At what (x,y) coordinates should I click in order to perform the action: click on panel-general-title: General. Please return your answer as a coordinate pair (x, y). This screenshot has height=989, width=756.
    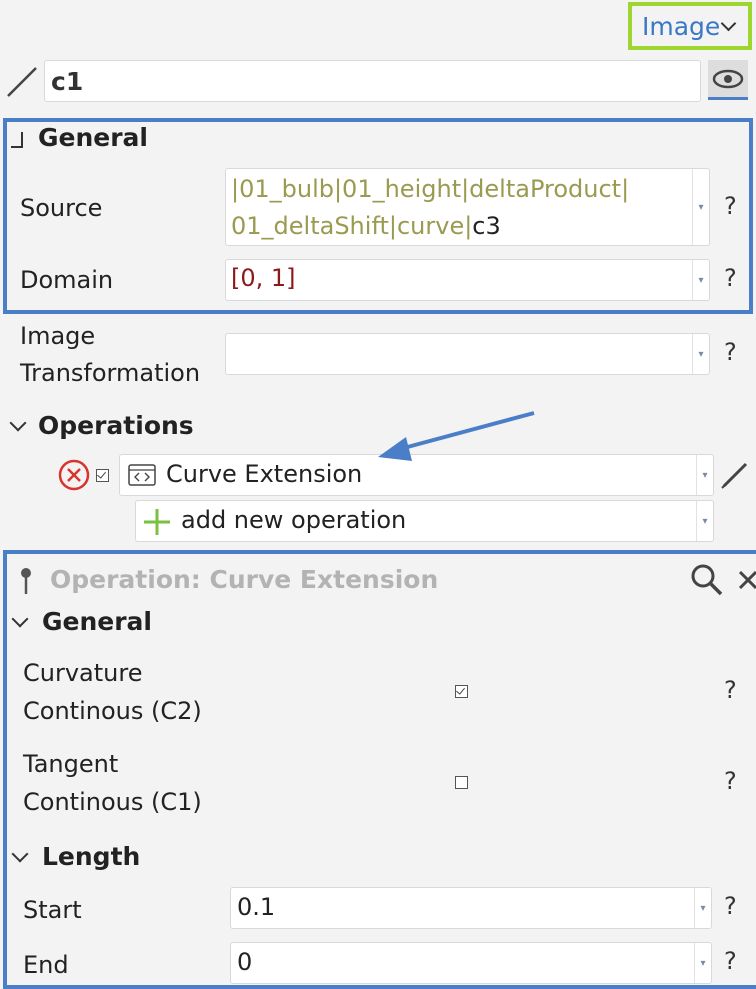
    Looking at the image, I should click on (97, 621).